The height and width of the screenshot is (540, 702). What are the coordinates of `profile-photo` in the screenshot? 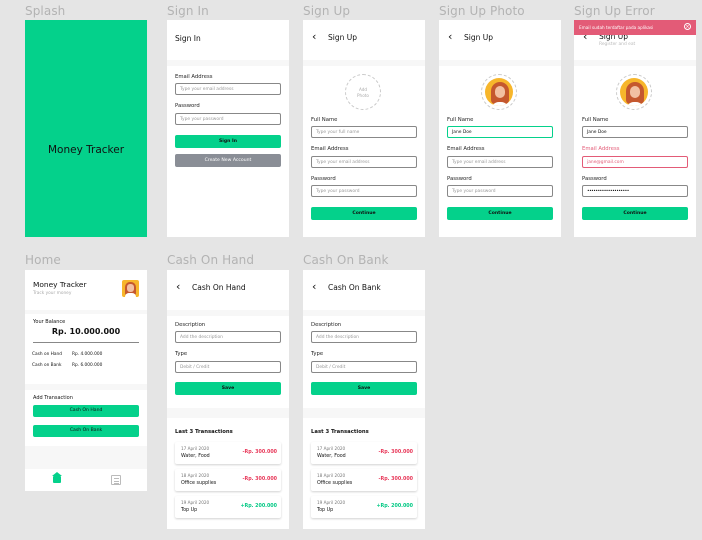 It's located at (634, 92).